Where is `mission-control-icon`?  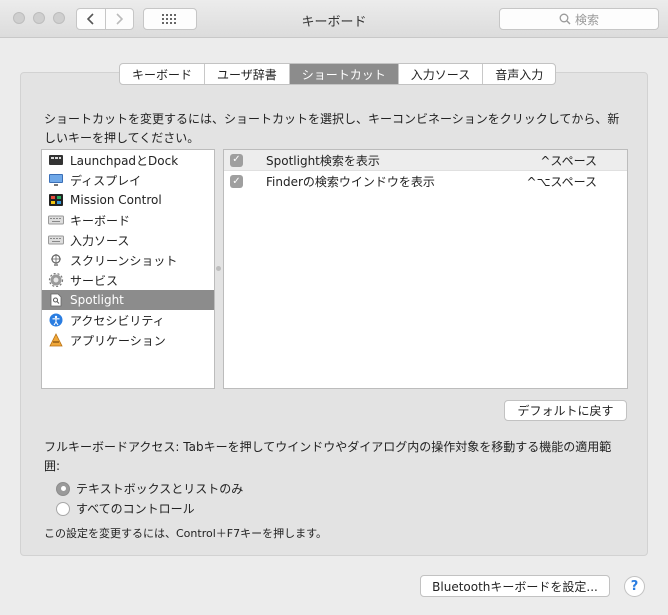
mission-control-icon is located at coordinates (56, 200).